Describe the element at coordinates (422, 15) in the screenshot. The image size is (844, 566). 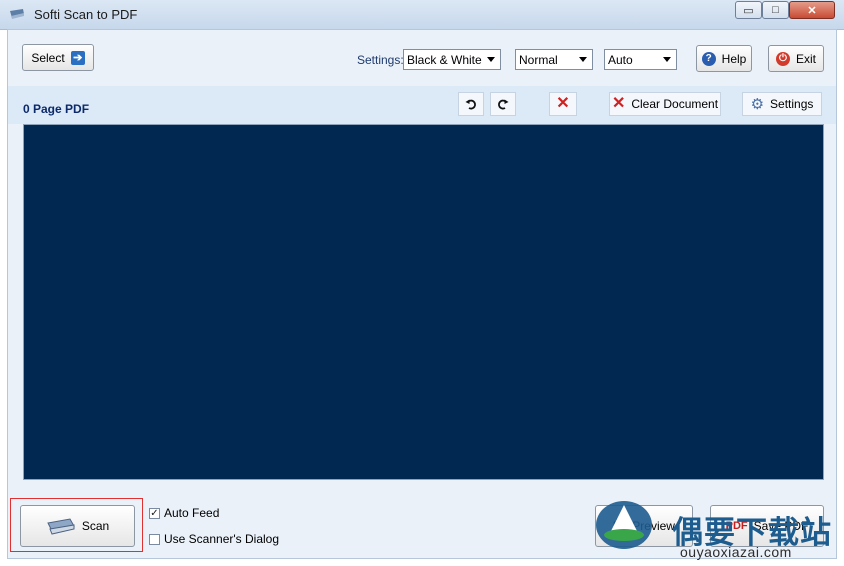
I see `title-bar: Softi Scan to PDF ▭ □ ✕` at that location.